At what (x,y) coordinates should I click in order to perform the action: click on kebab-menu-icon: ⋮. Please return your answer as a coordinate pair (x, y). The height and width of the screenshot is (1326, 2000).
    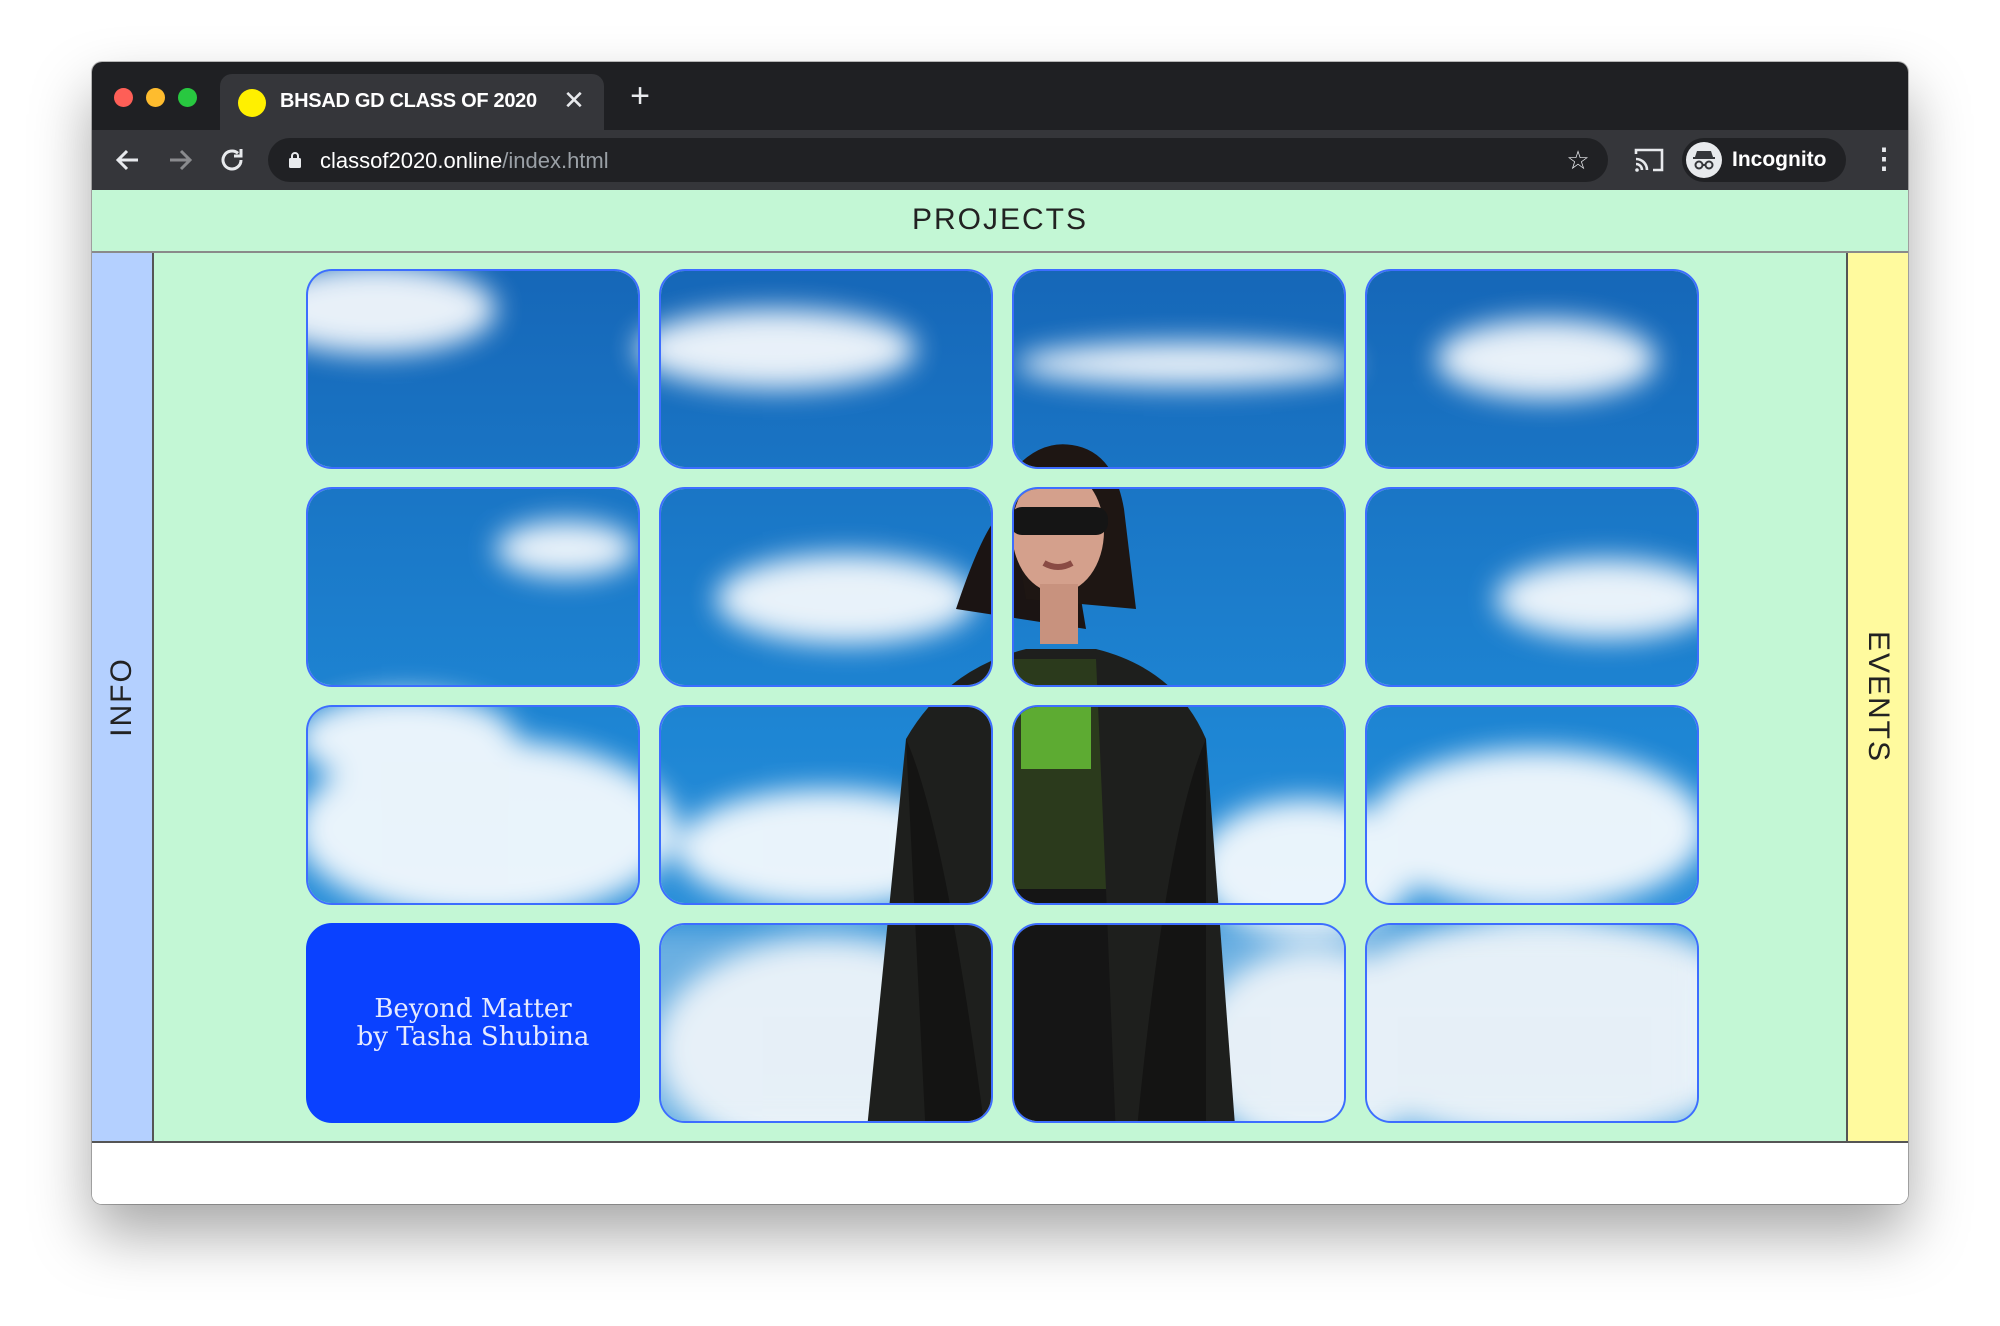
    Looking at the image, I should click on (1884, 160).